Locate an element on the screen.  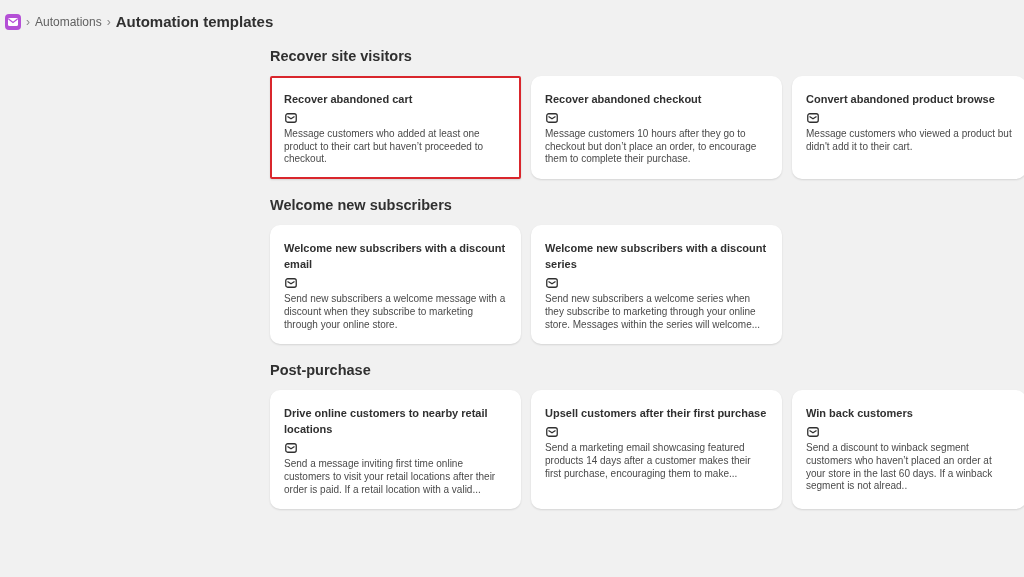
card-description: Message customers who viewed a product but didn't add it to their cart. is located at coordinates (909, 141).